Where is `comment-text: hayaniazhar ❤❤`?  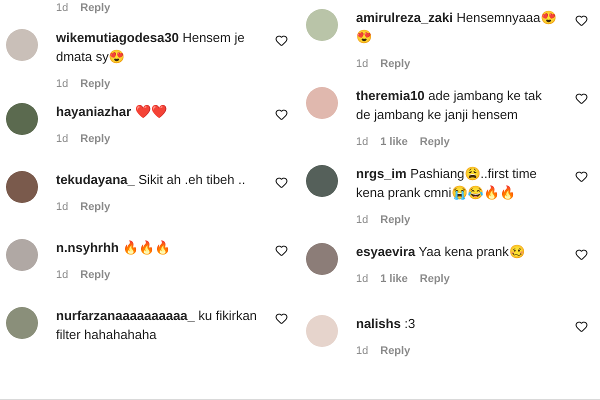 comment-text: hayaniazhar ❤❤ is located at coordinates (112, 112).